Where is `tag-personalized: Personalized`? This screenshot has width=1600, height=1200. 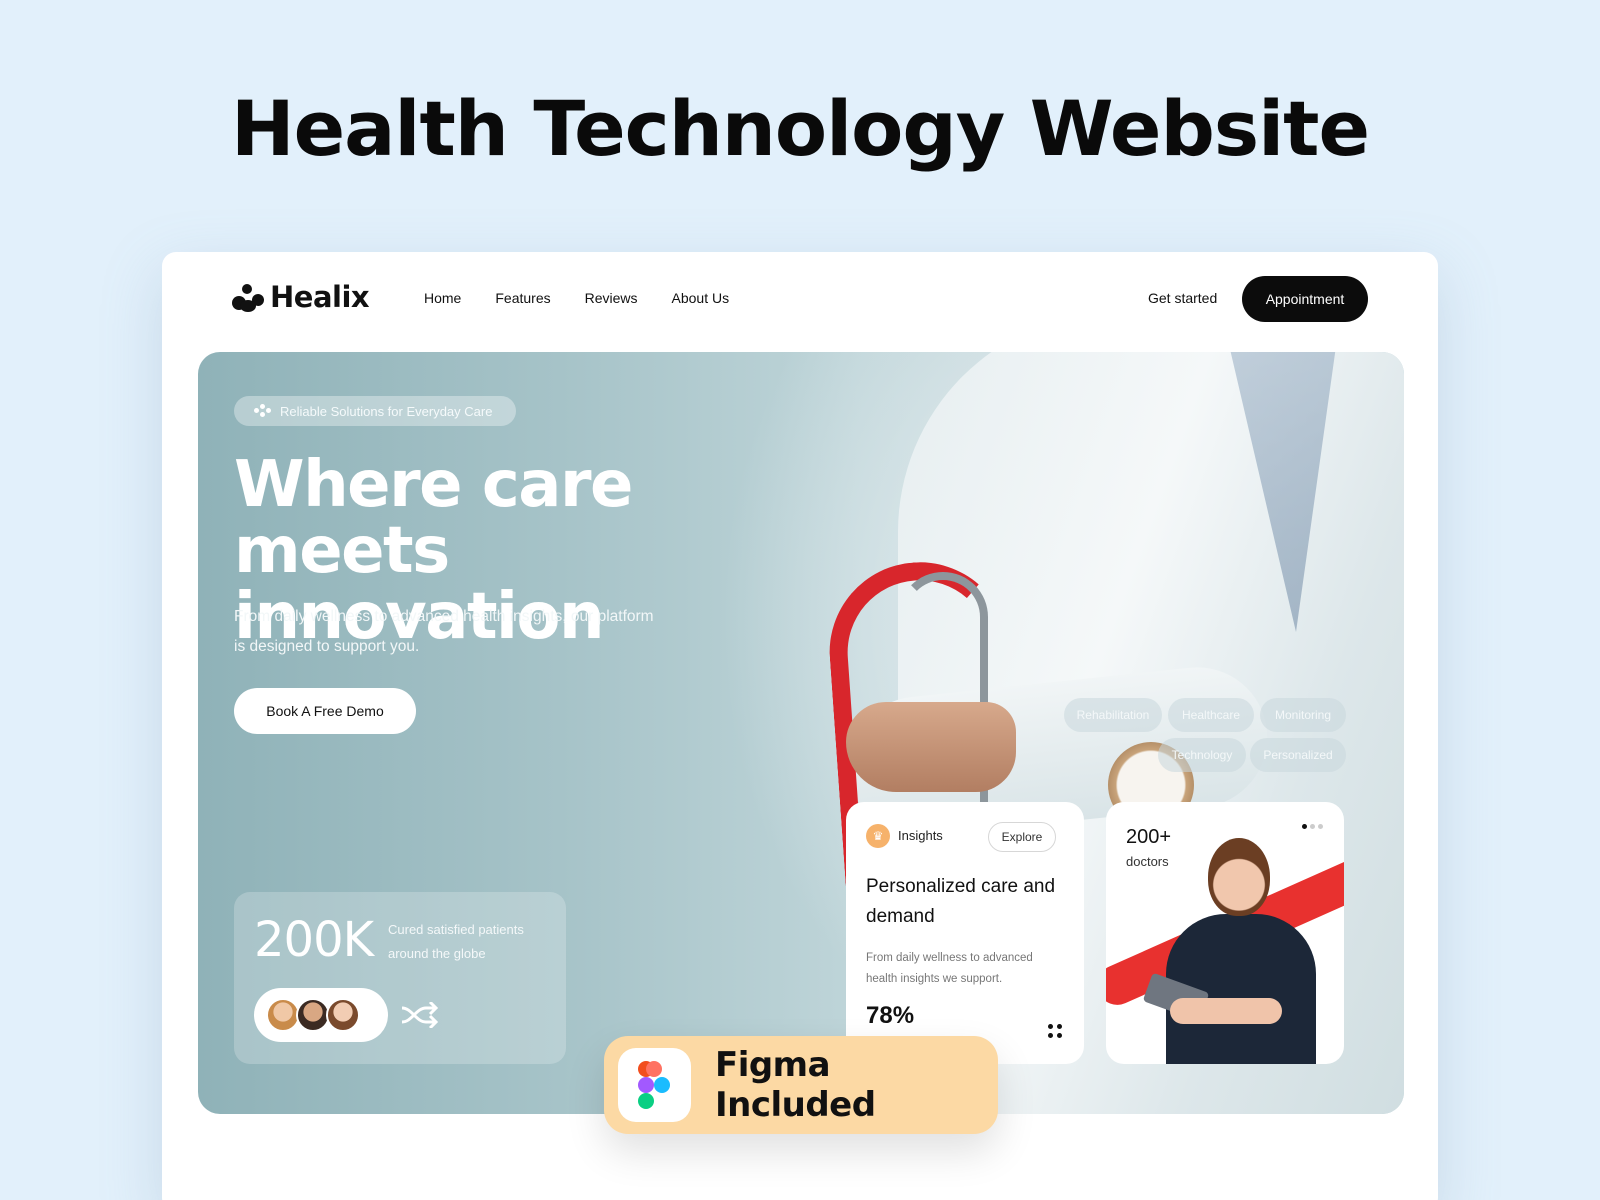 tag-personalized: Personalized is located at coordinates (1298, 755).